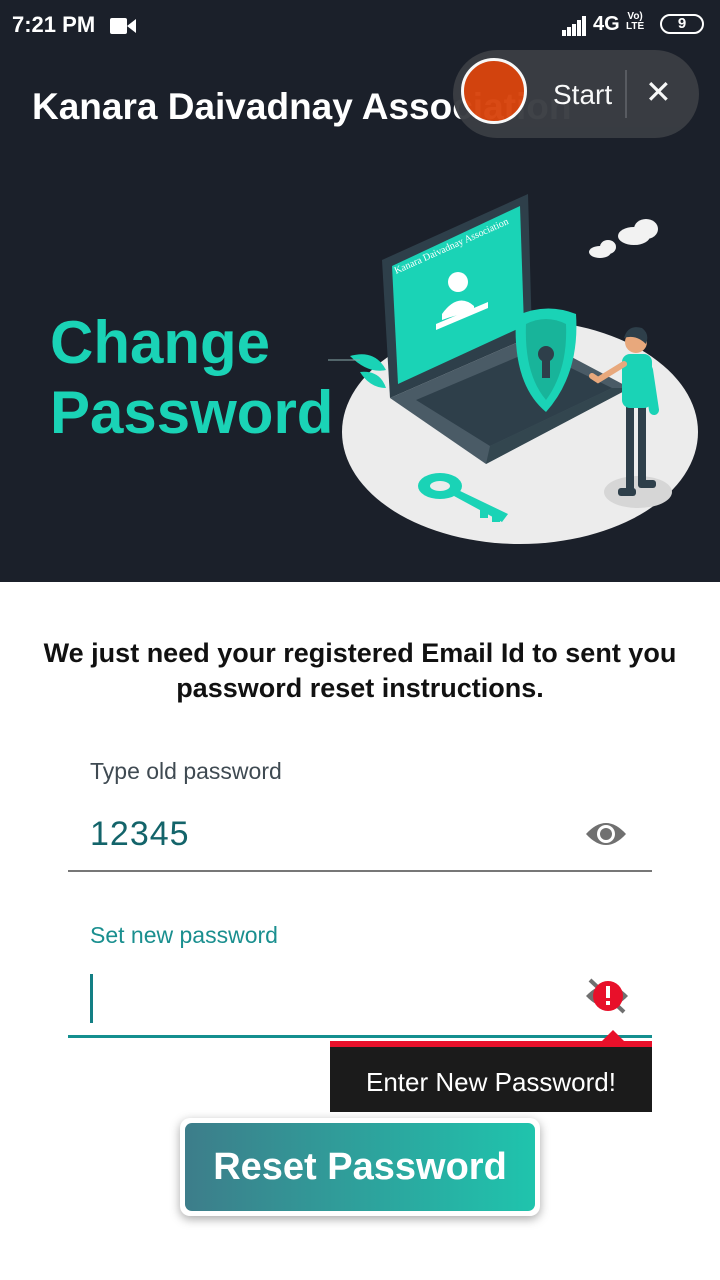 This screenshot has width=720, height=1280. I want to click on reset-password-button: Reset Password, so click(360, 1167).